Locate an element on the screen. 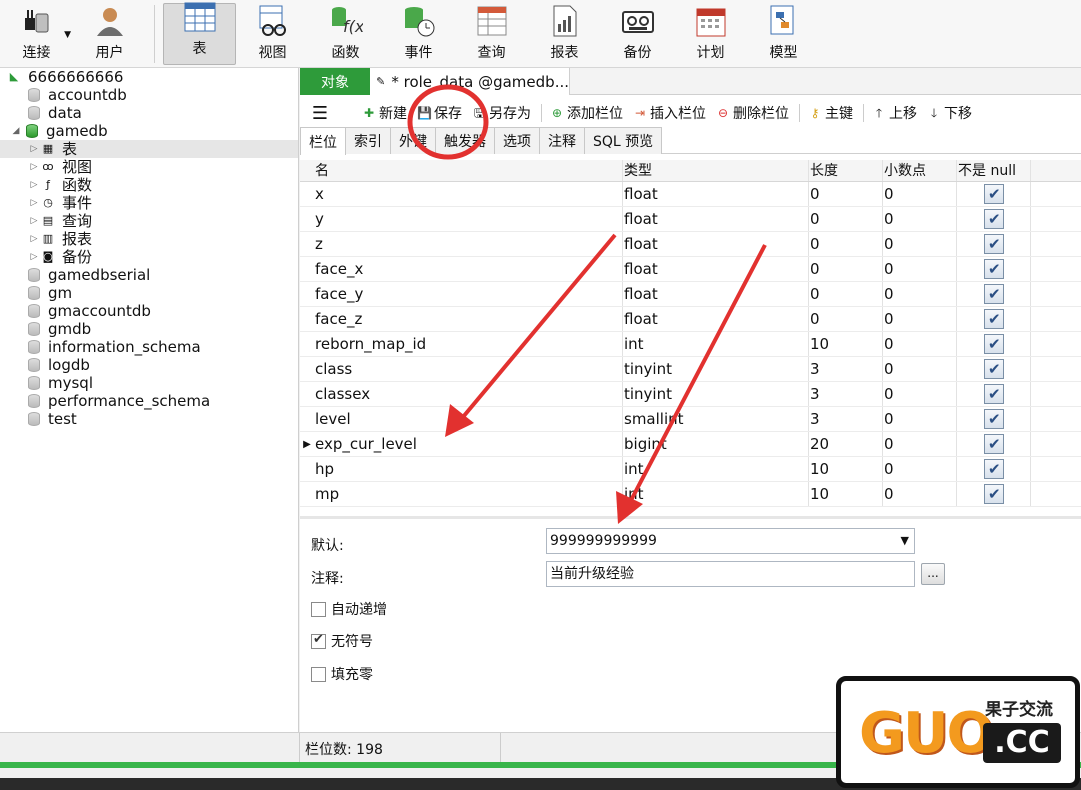  table-row: class tinyint 3 0 is located at coordinates (690, 369).